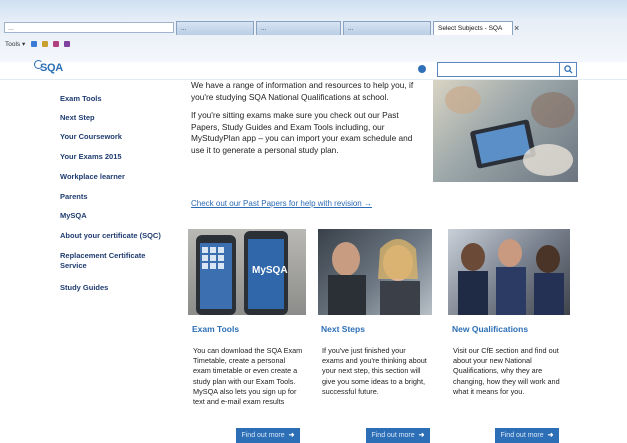 Image resolution: width=627 pixels, height=443 pixels. Describe the element at coordinates (120, 236) in the screenshot. I see `sidebar-item-certificate: About your certificate (SQC)` at that location.